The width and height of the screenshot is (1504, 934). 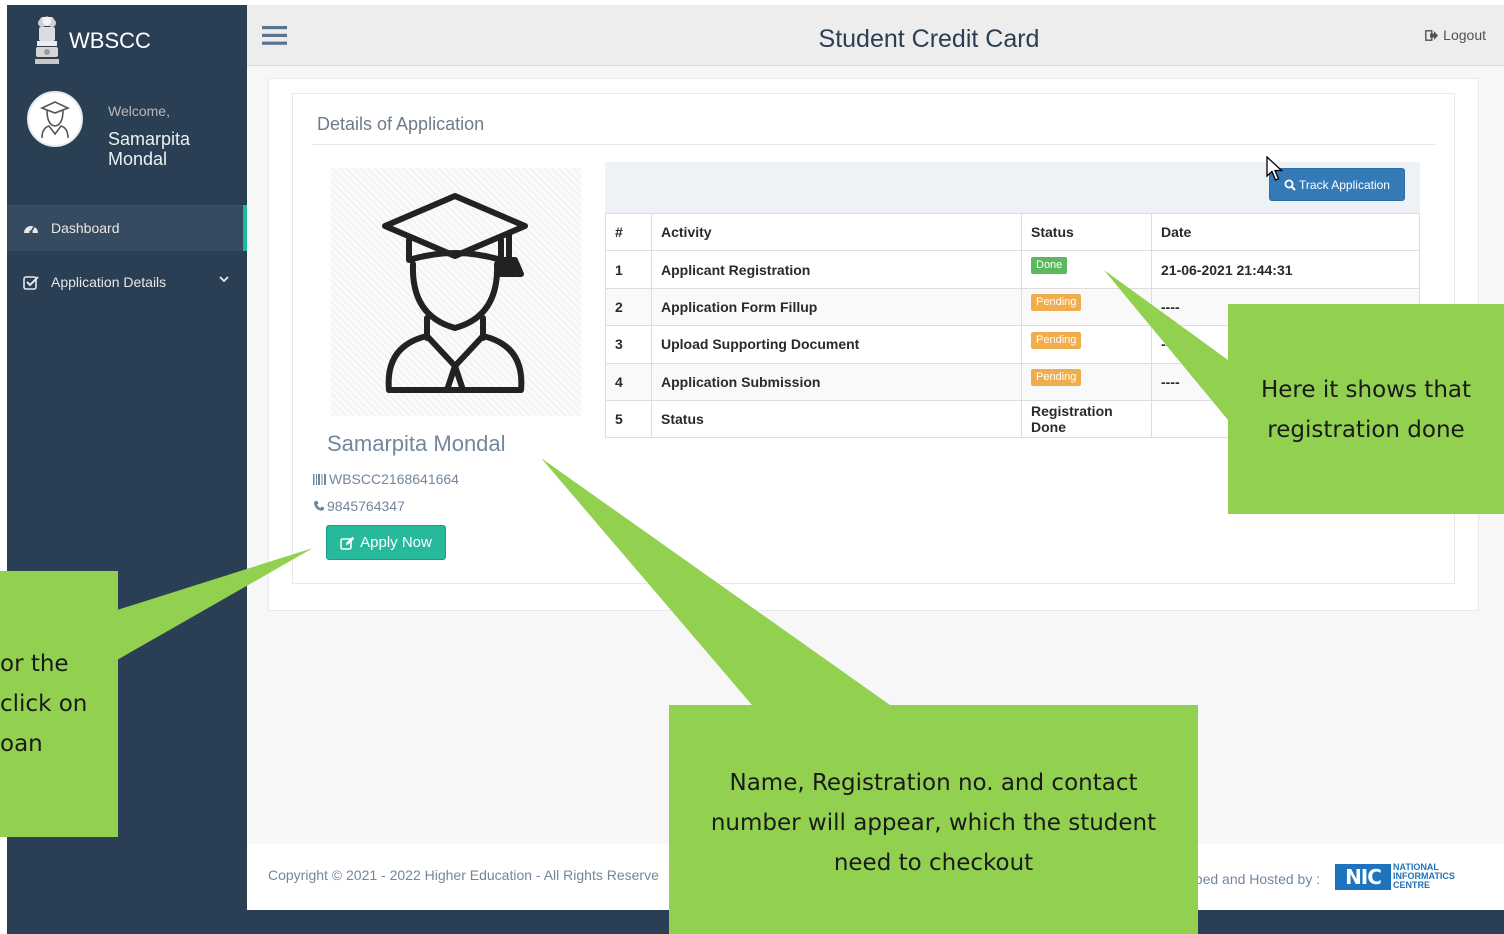 I want to click on phone-icon, so click(x=319, y=506).